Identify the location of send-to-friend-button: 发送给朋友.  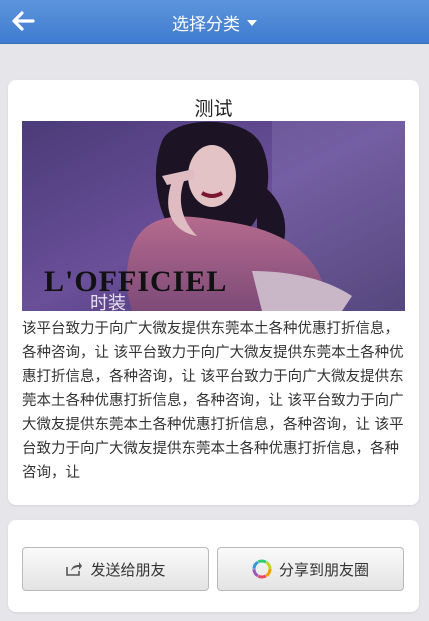
(115, 569).